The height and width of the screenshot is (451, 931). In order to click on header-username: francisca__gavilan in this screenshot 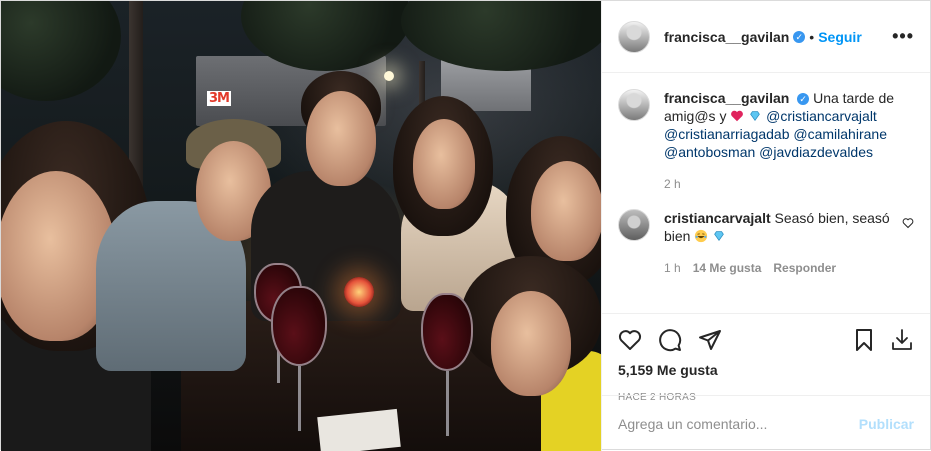, I will do `click(726, 37)`.